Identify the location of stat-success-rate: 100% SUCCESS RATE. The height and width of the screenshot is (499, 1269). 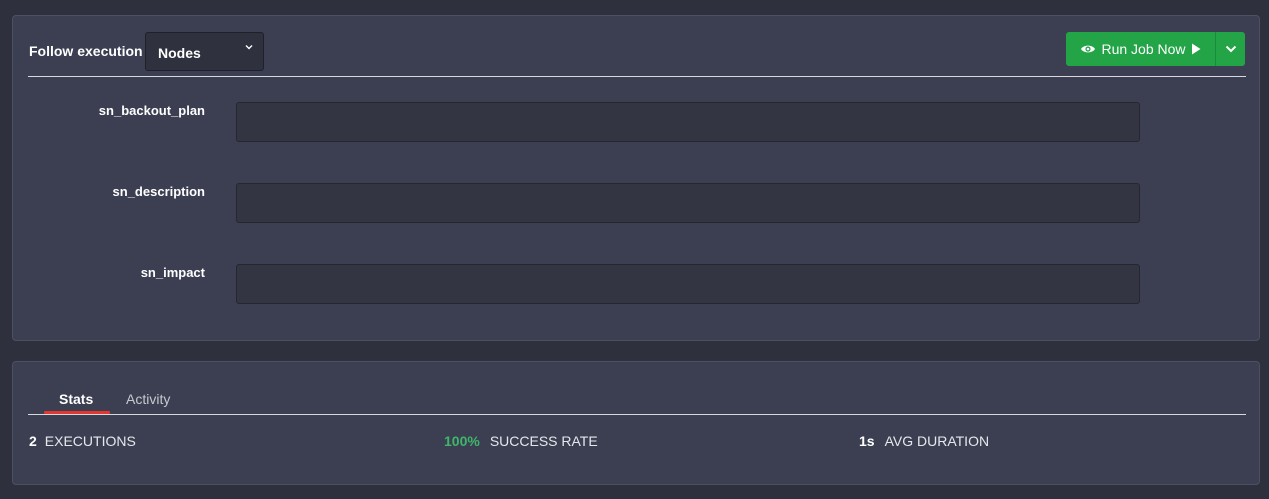
(521, 441).